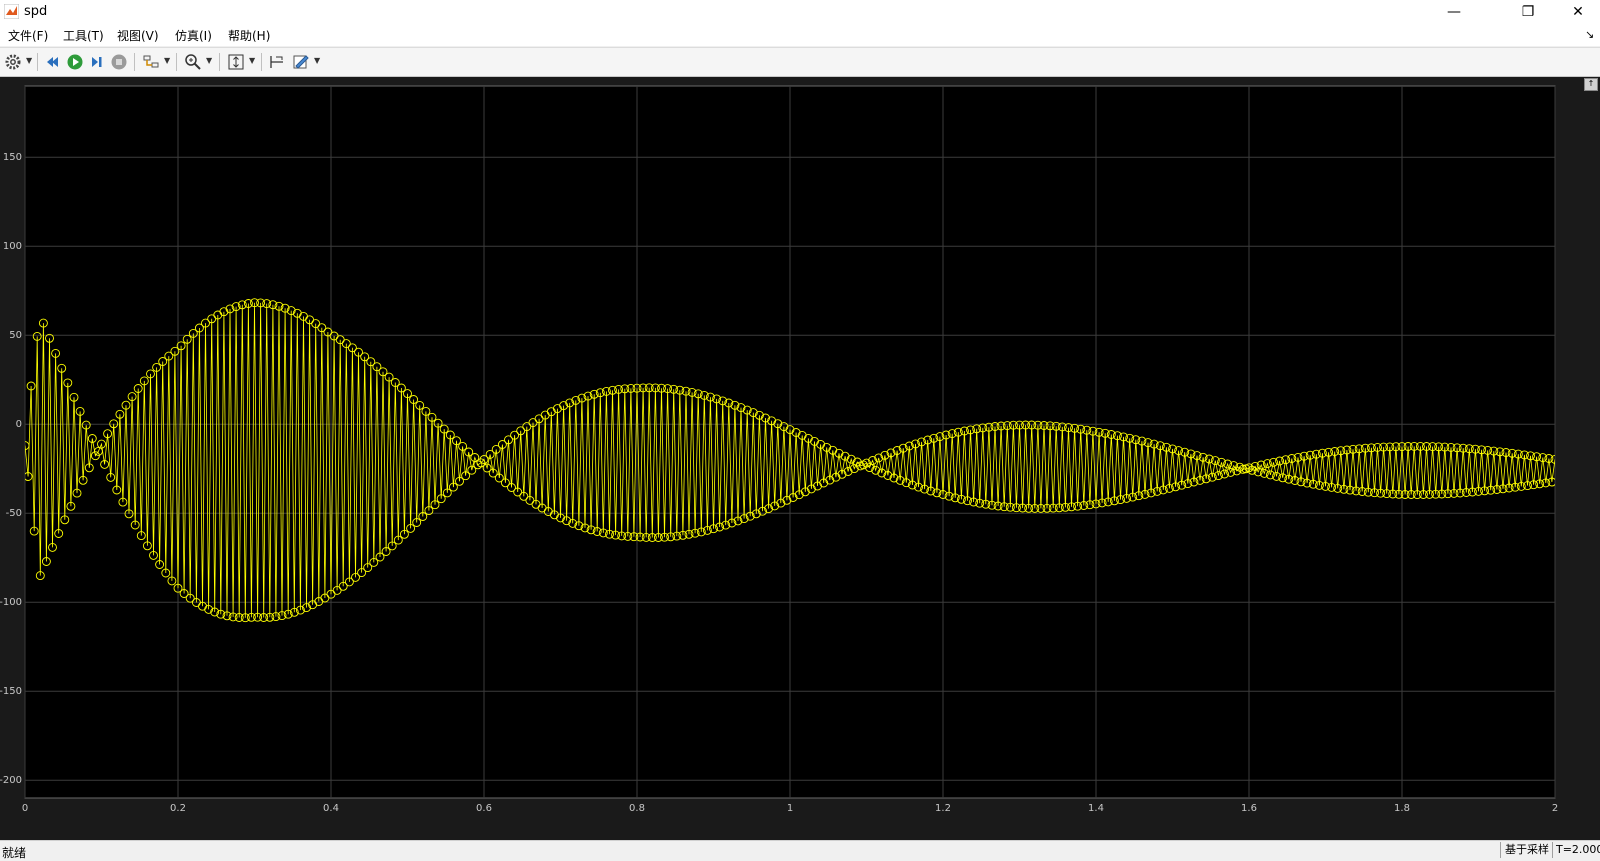 This screenshot has height=861, width=1600. What do you see at coordinates (1249, 808) in the screenshot?
I see `x-tick-label: 1.6` at bounding box center [1249, 808].